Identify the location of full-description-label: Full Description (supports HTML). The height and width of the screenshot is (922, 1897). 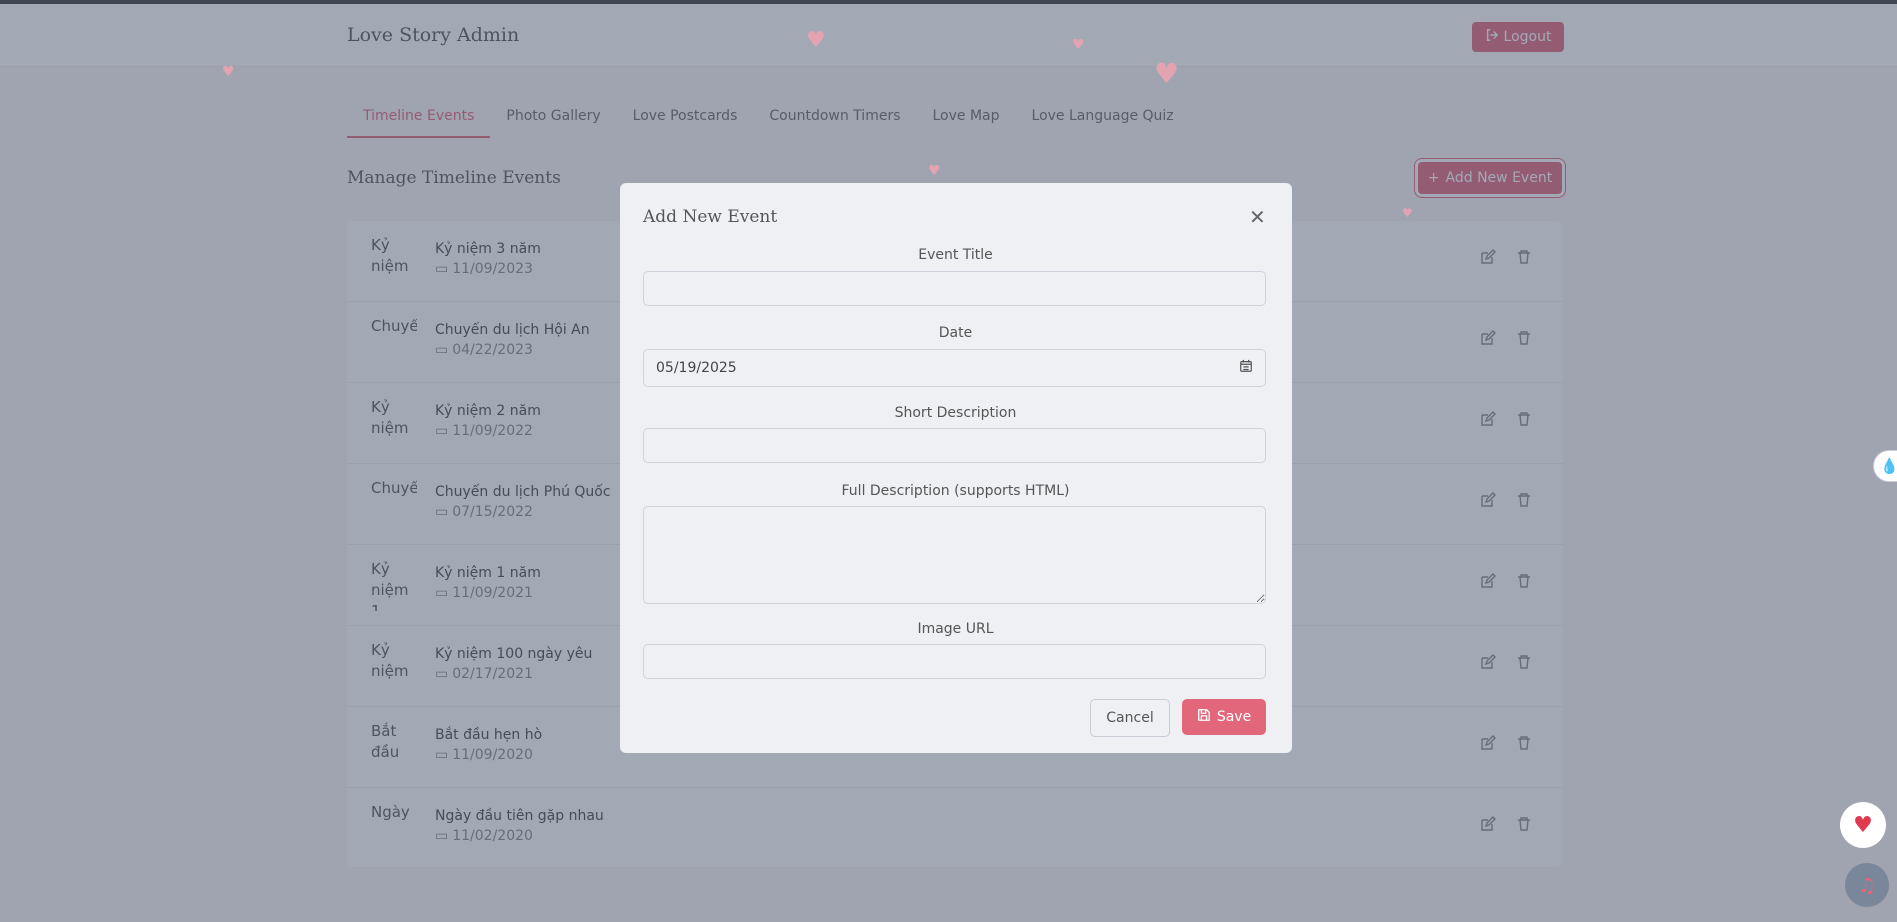
(955, 491).